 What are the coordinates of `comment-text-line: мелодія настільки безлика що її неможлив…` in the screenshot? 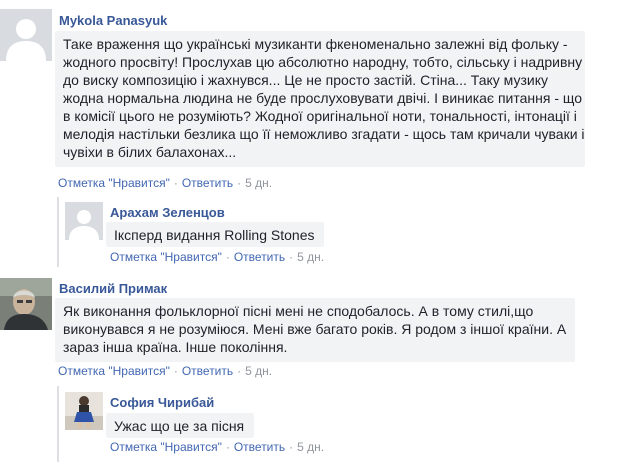 It's located at (324, 134).